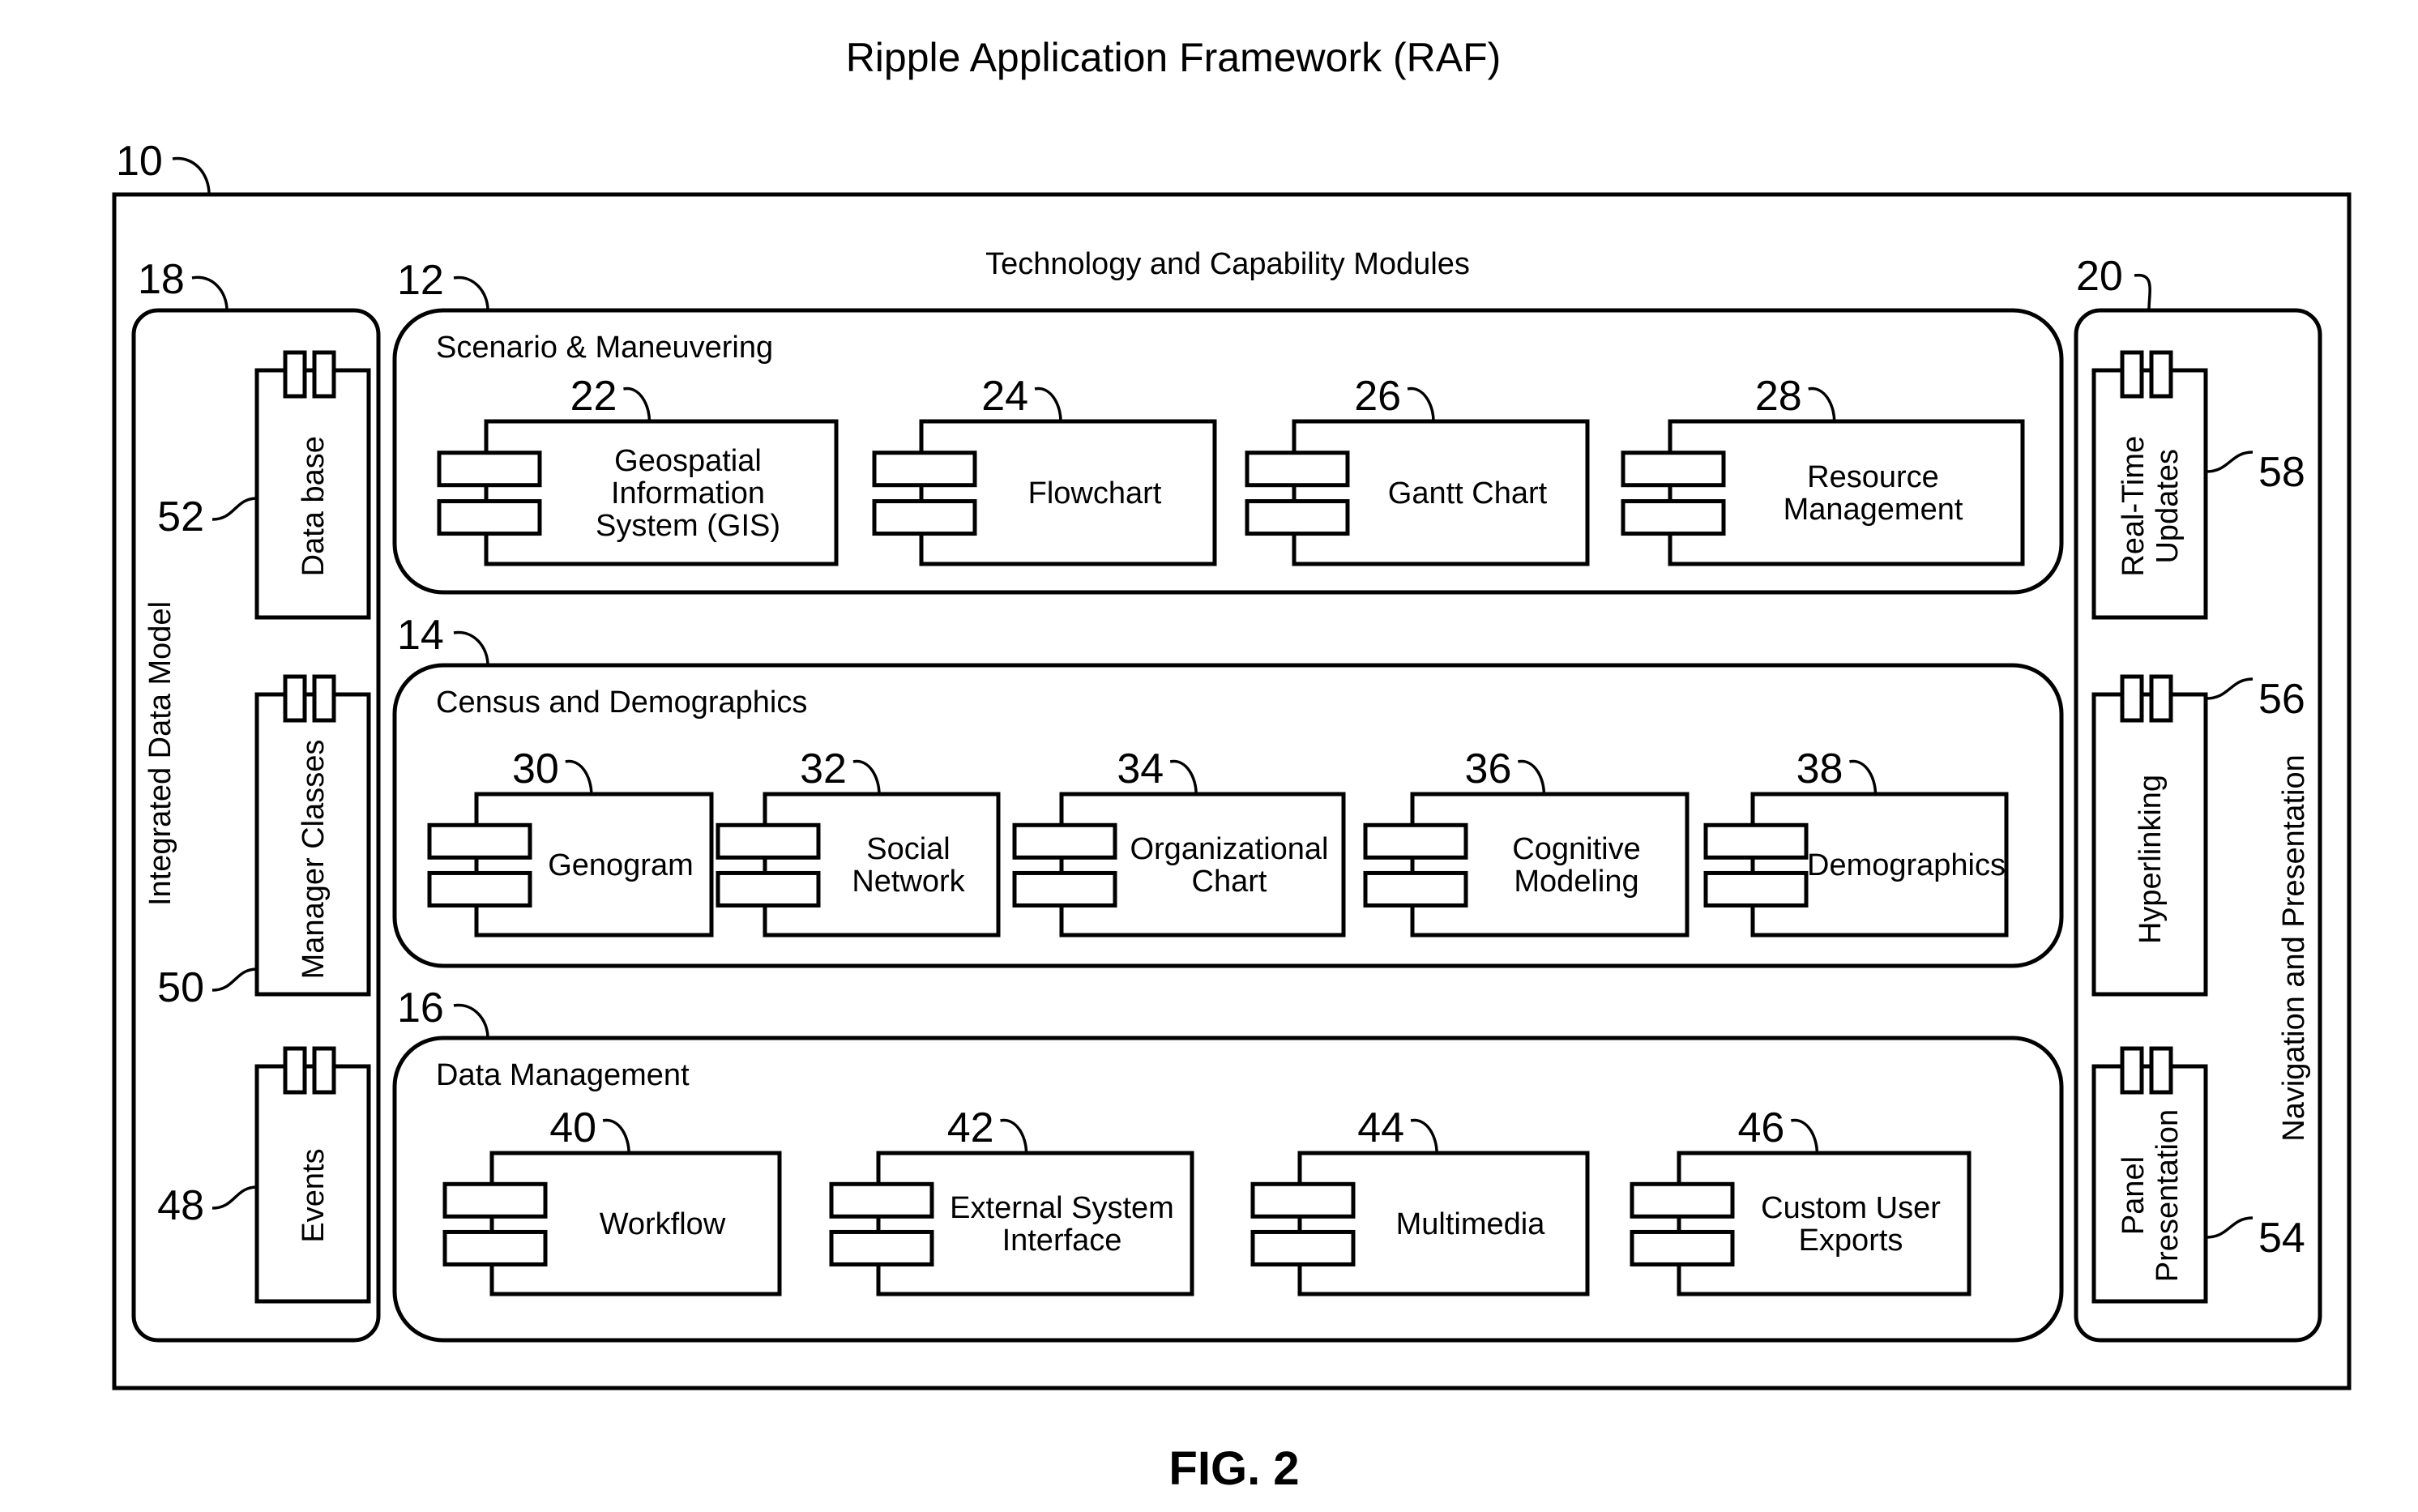 This screenshot has height=1512, width=2418. I want to click on component-flowchart: 24 Flowchart, so click(1044, 469).